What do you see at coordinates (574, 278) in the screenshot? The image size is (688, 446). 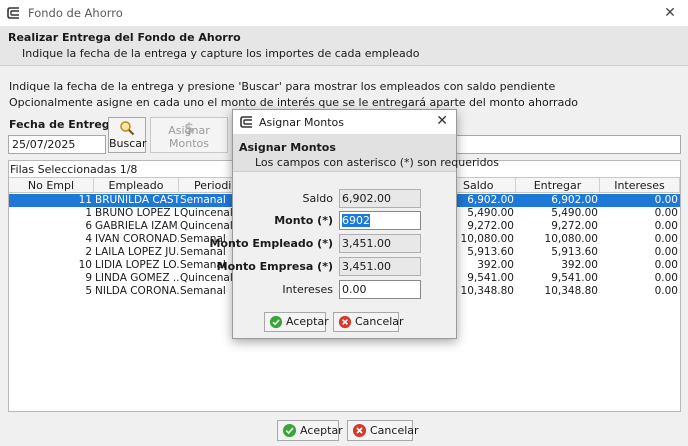 I see `cell-entregar: 9,541.00` at bounding box center [574, 278].